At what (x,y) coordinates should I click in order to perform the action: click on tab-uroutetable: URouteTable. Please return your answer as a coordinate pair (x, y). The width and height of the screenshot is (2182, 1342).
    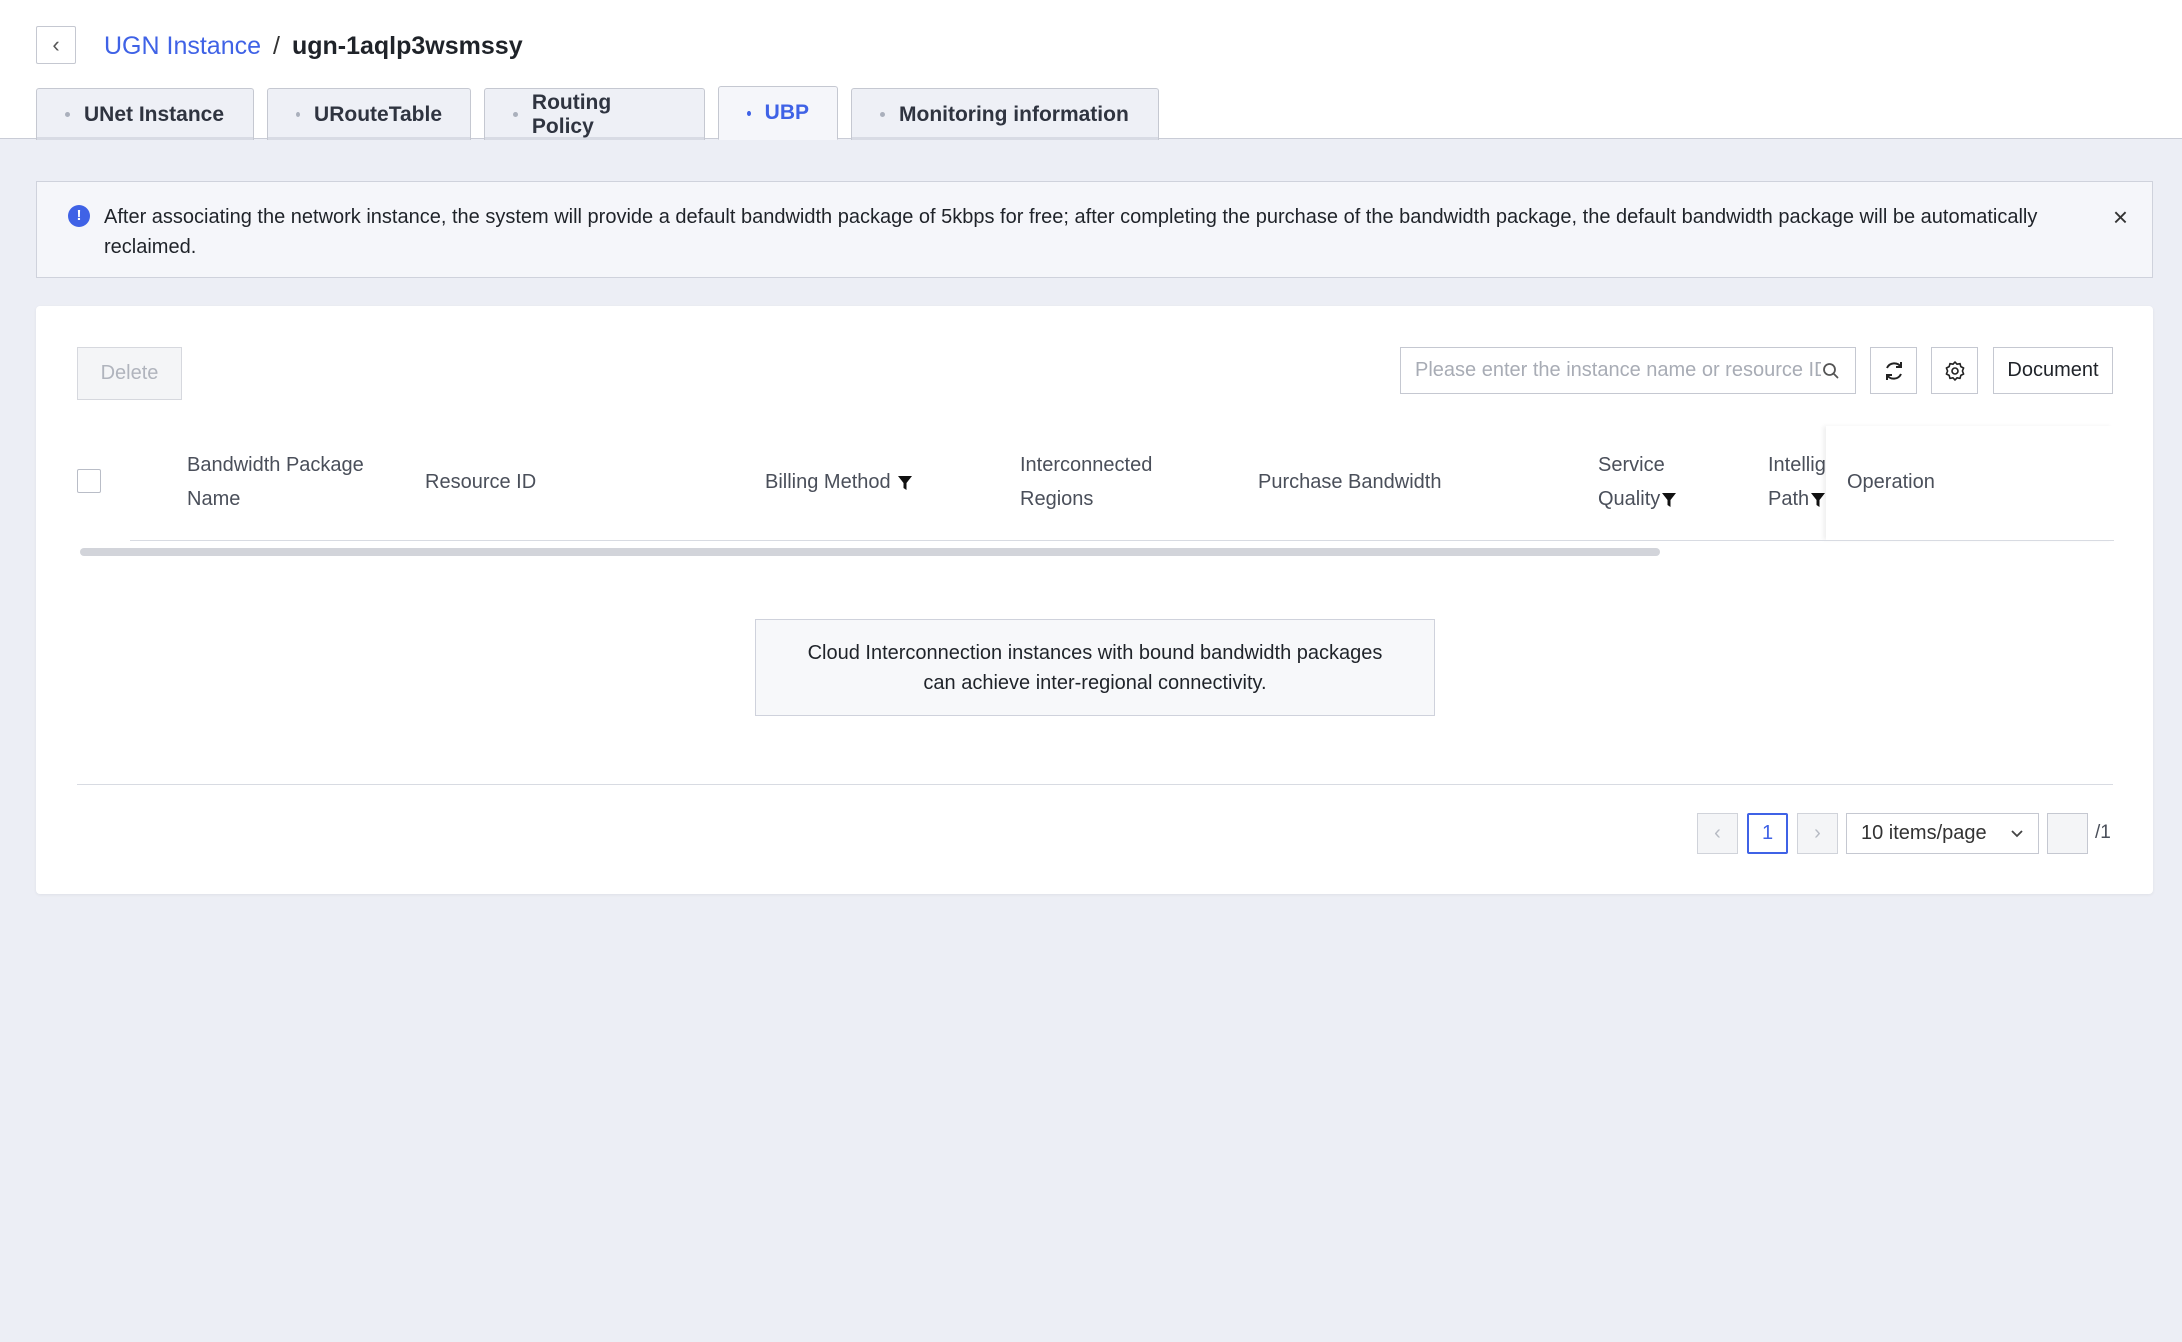
    Looking at the image, I should click on (369, 114).